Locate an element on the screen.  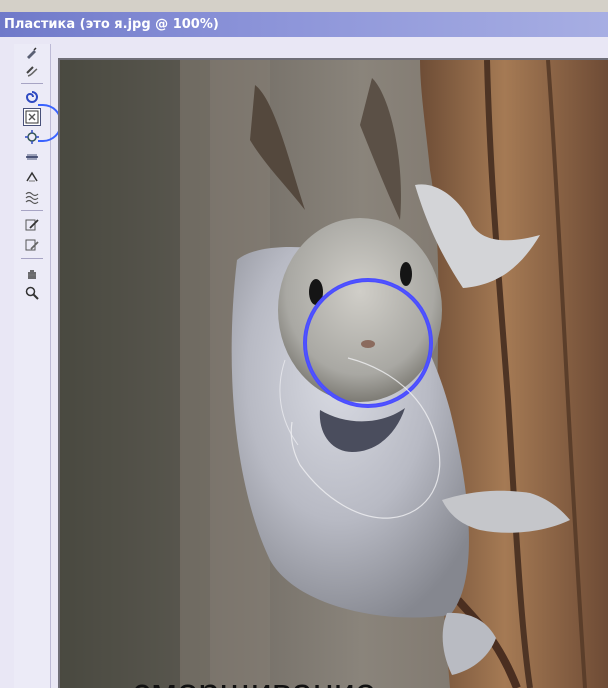
turbulence-icon is located at coordinates (32, 198).